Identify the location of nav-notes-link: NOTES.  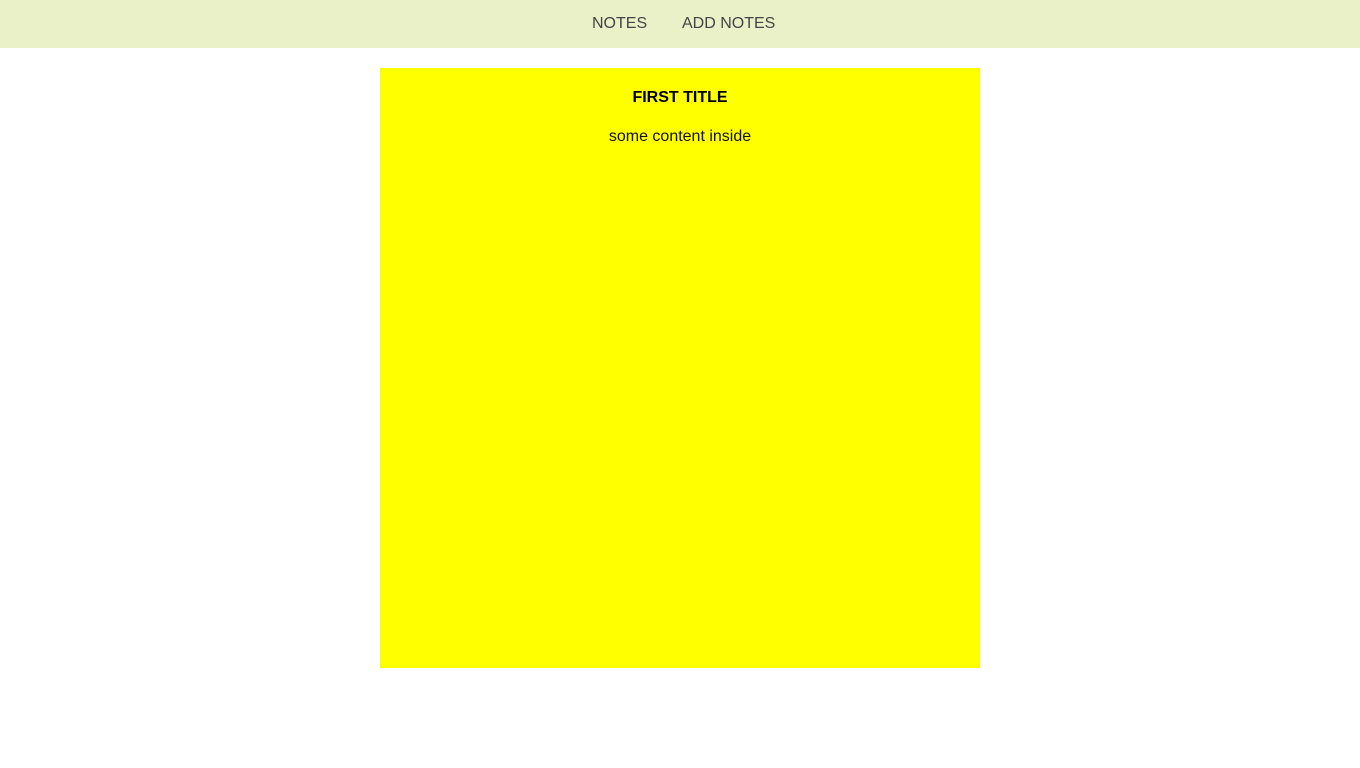
(619, 24).